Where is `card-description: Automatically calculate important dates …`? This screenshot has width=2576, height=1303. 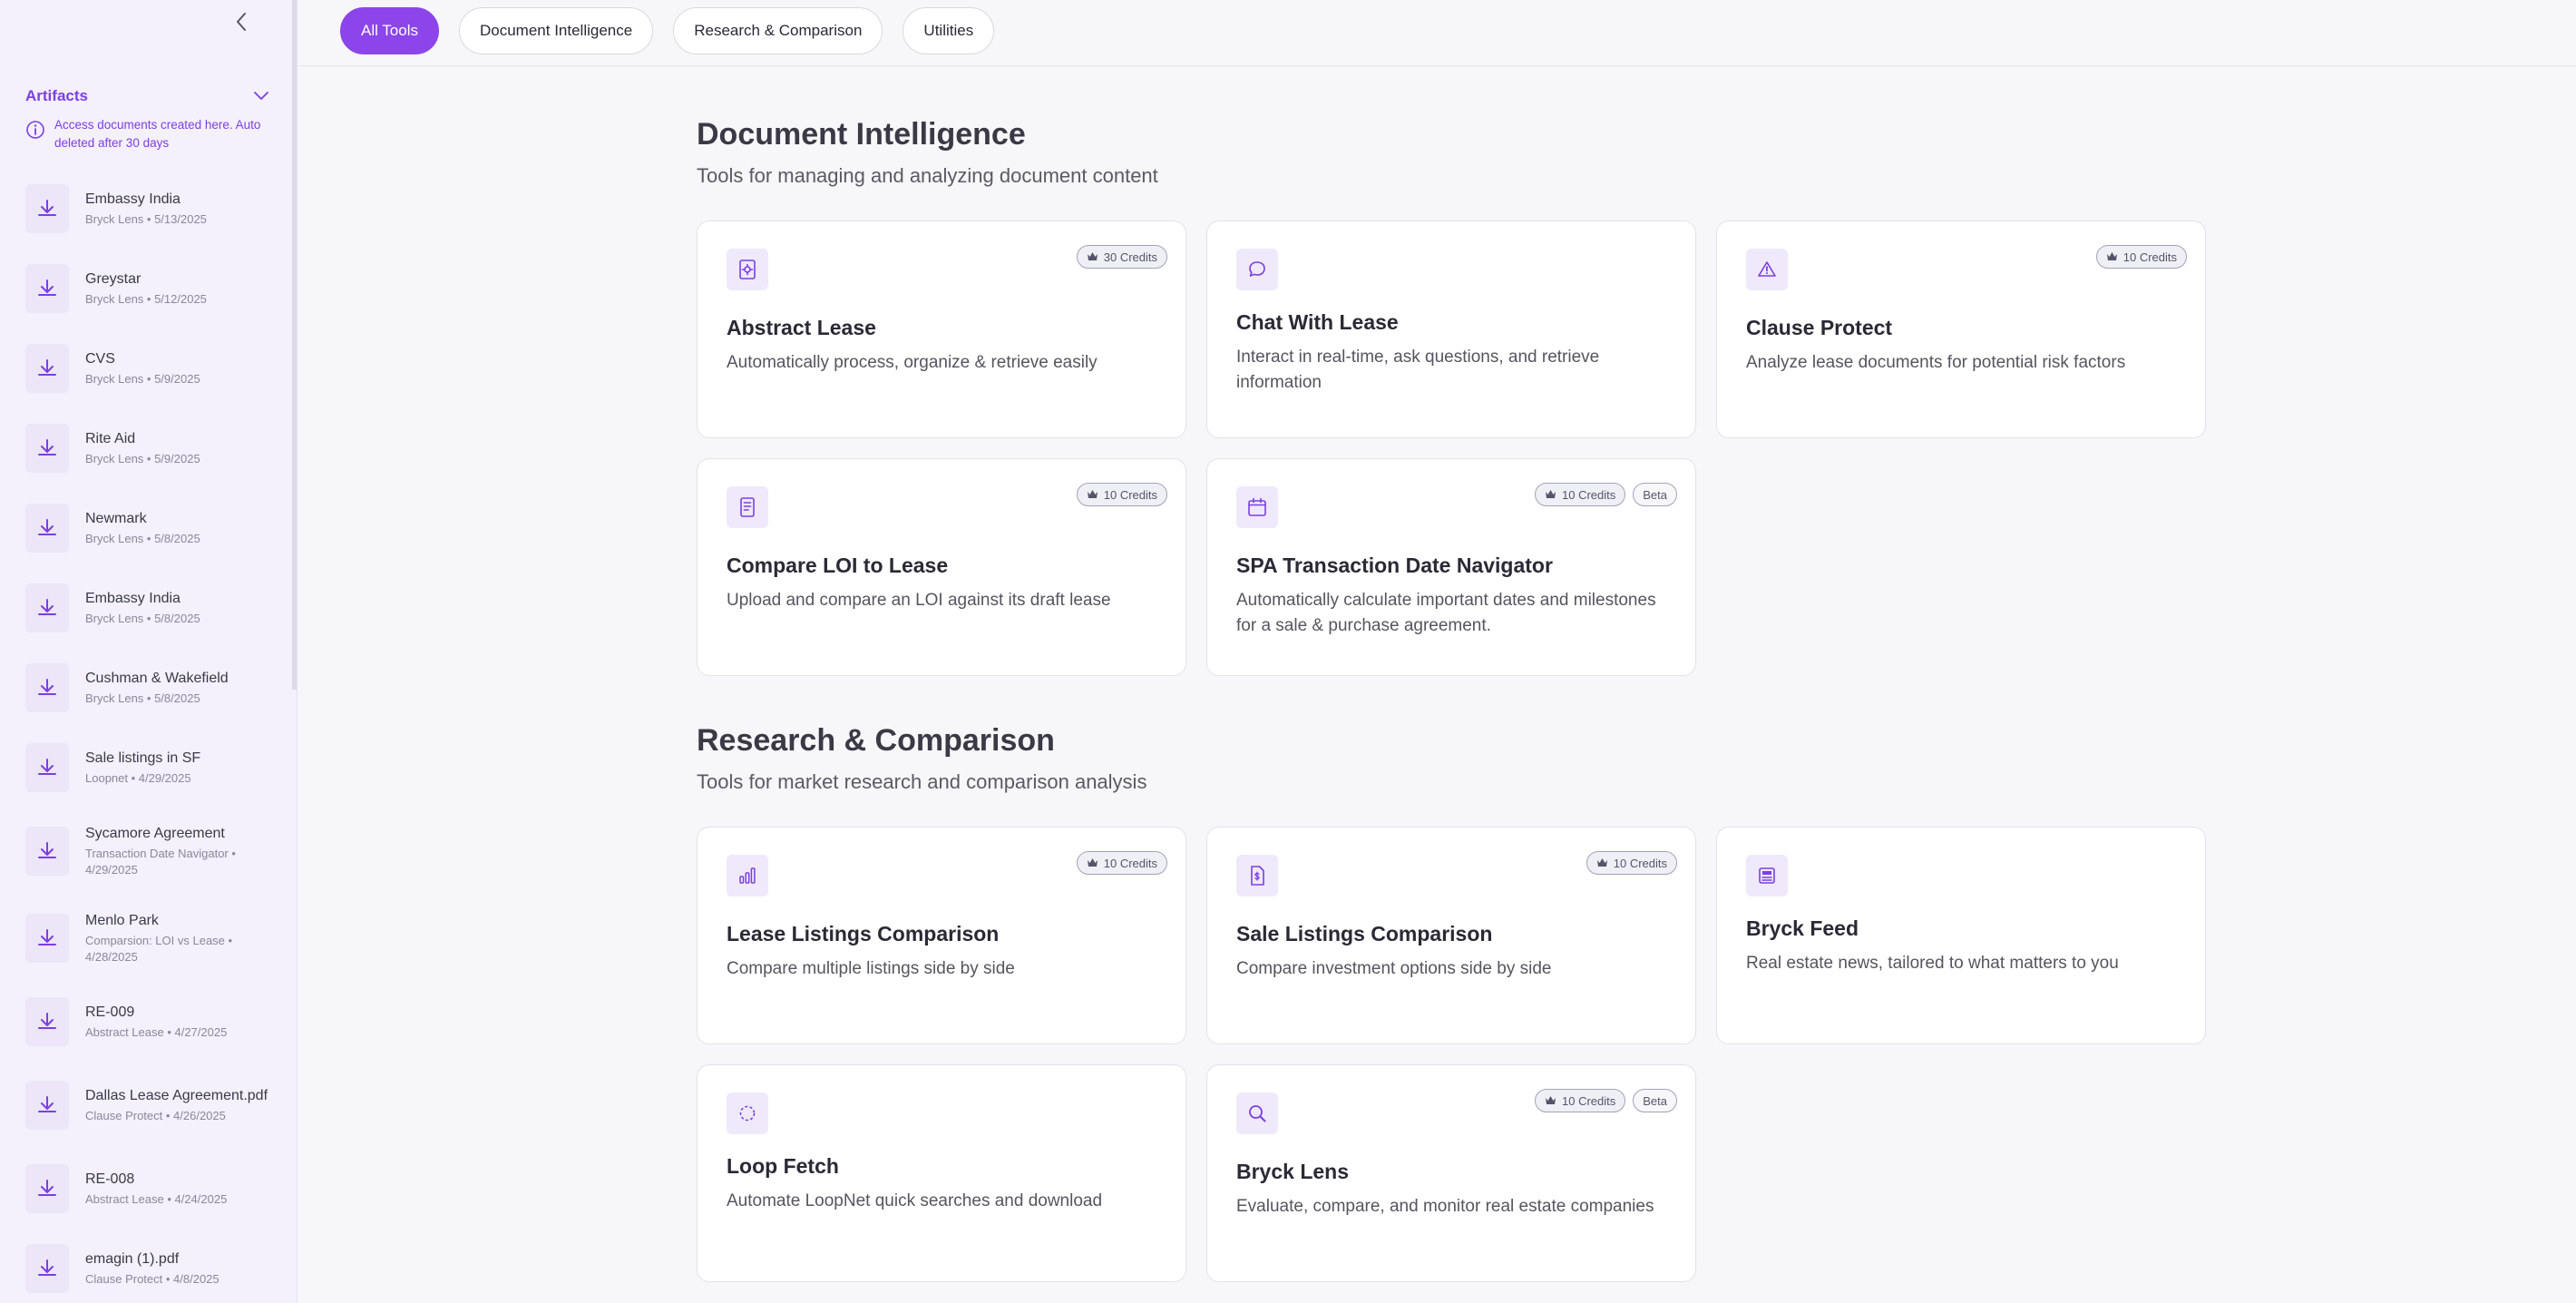
card-description: Automatically calculate important dates … is located at coordinates (1446, 613).